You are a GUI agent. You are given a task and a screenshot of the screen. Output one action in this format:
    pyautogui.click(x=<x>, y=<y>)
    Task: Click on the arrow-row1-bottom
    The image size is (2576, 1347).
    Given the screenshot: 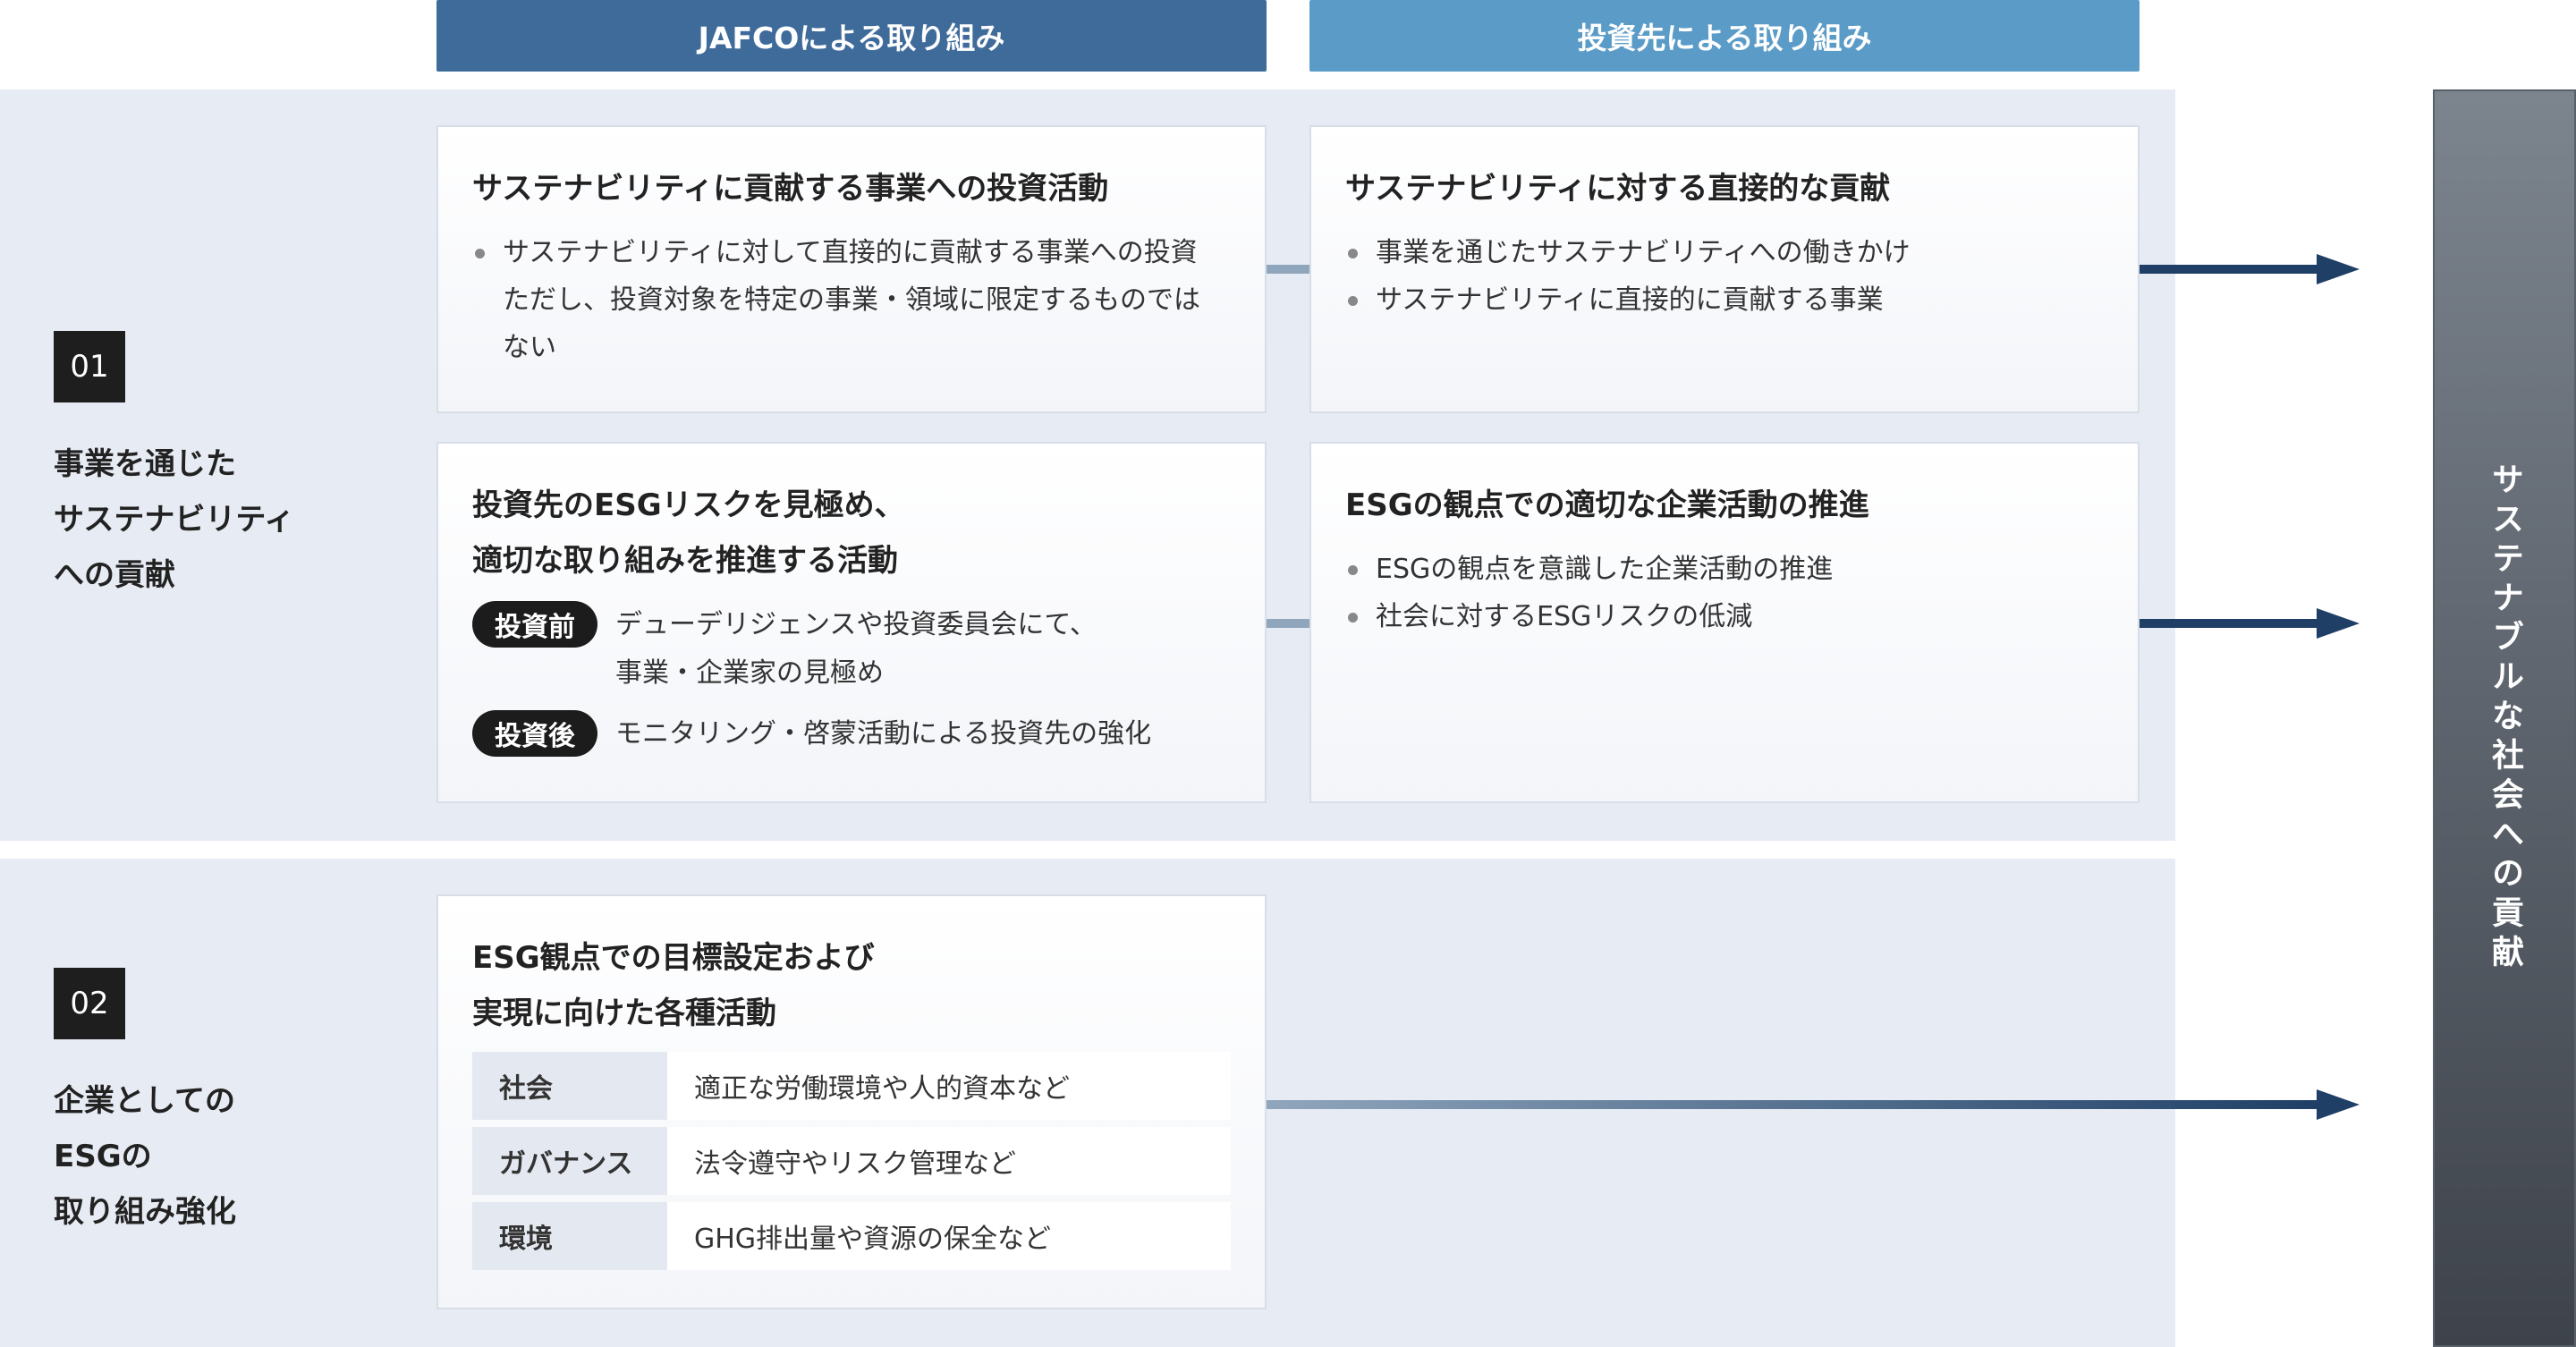 What is the action you would take?
    pyautogui.click(x=2250, y=623)
    